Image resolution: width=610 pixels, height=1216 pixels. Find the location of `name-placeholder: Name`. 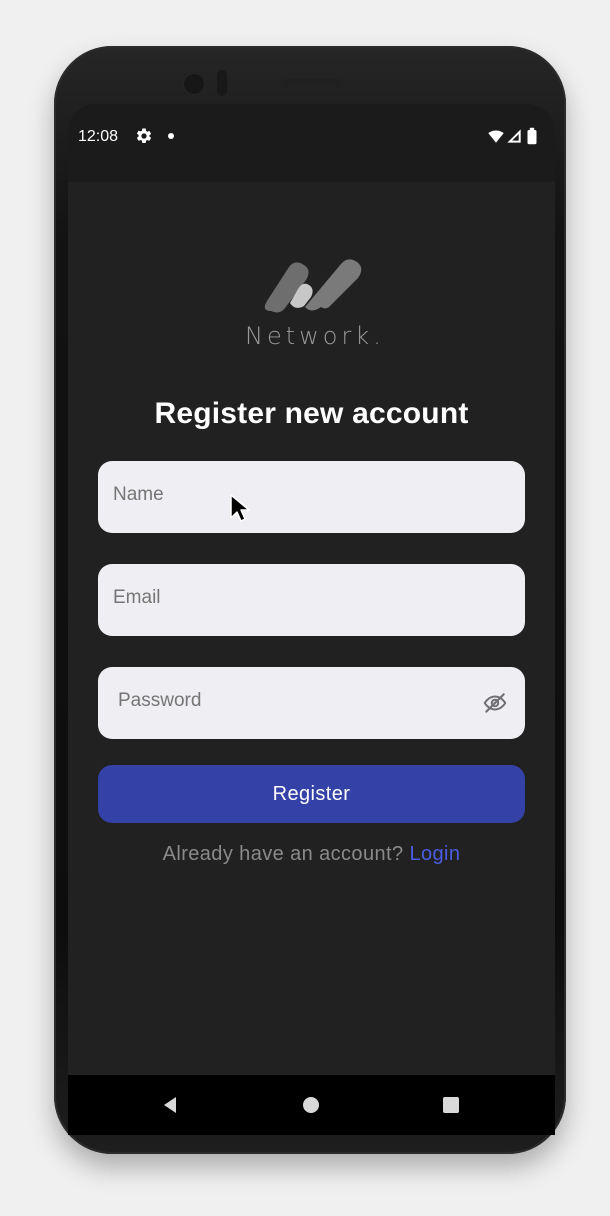

name-placeholder: Name is located at coordinates (138, 494).